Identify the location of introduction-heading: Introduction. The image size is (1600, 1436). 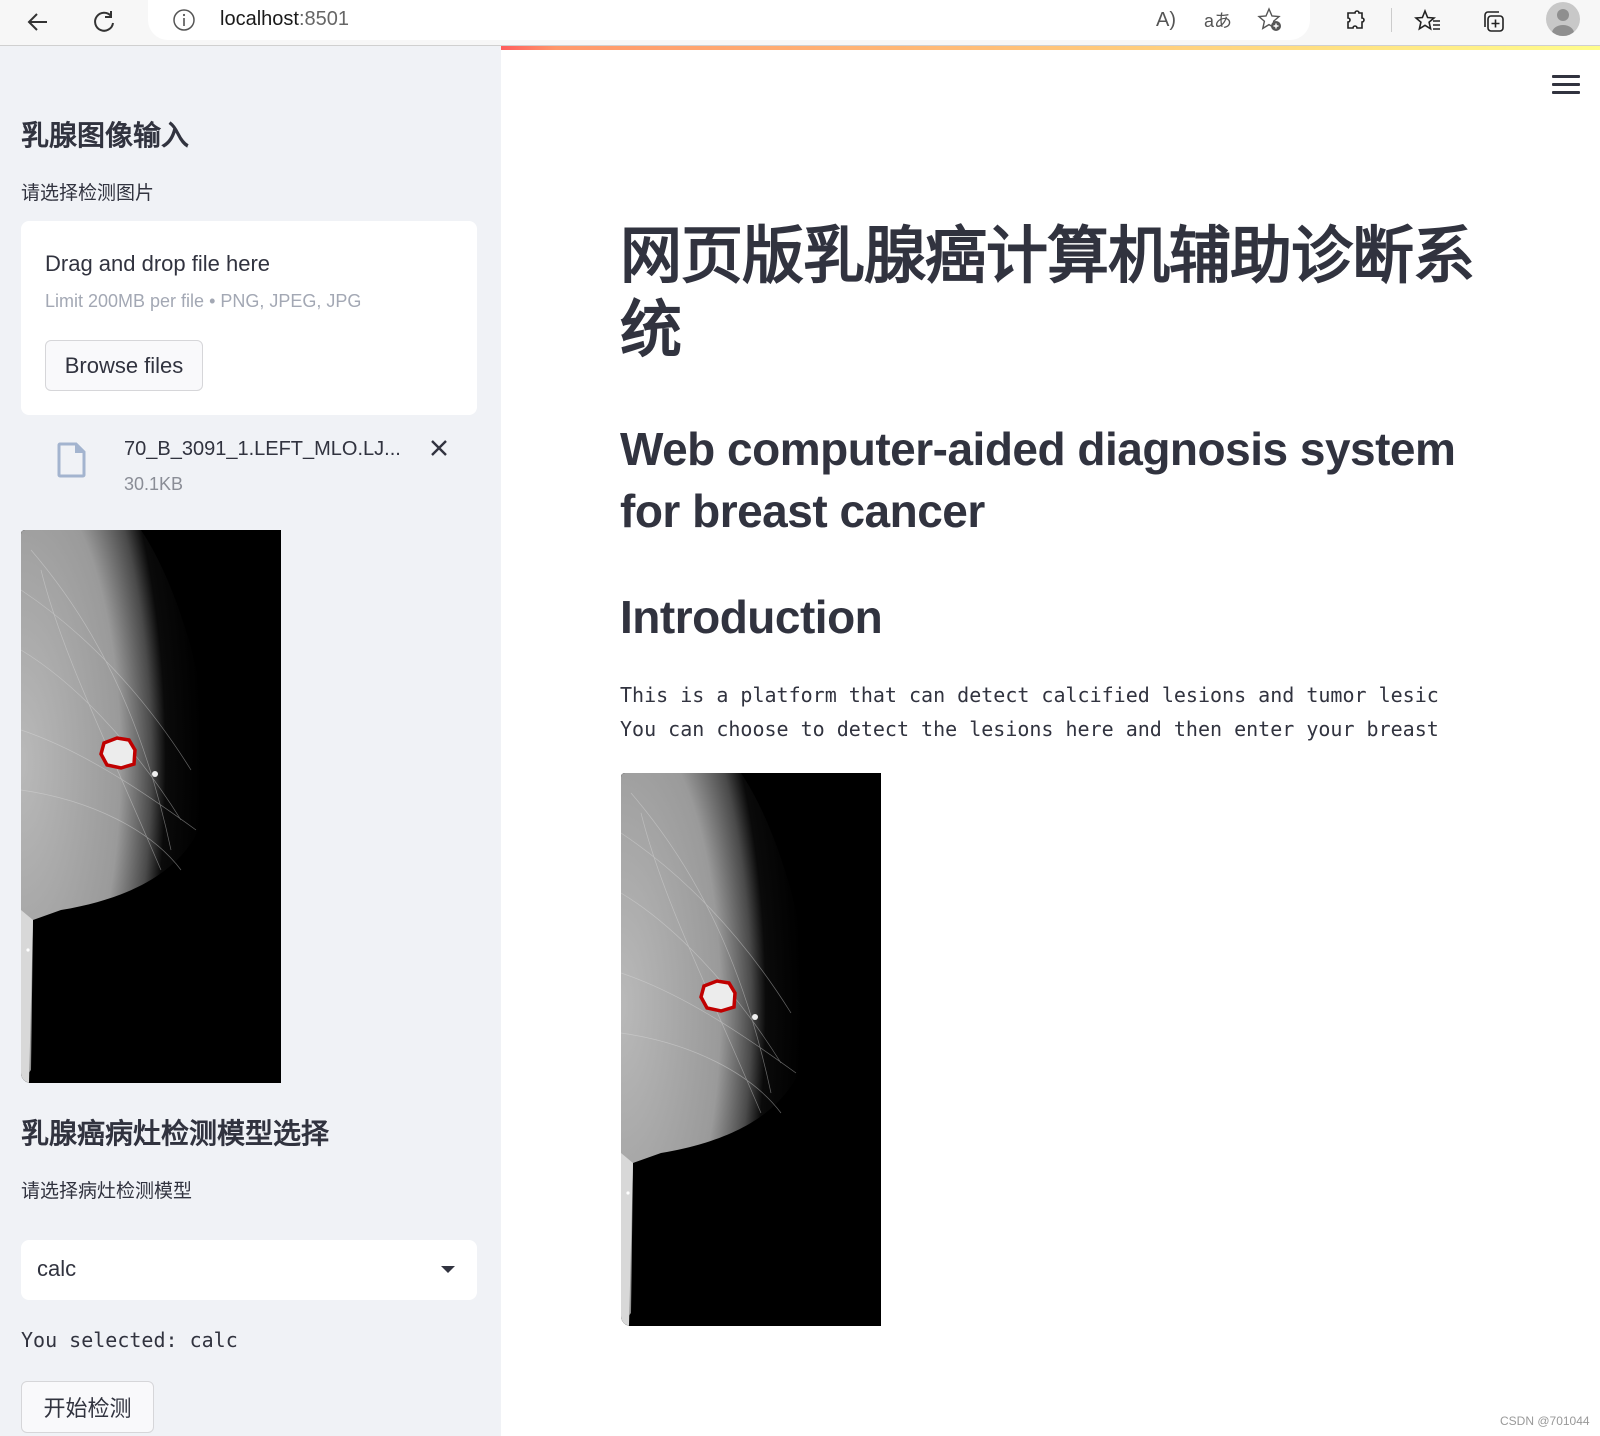
(751, 617).